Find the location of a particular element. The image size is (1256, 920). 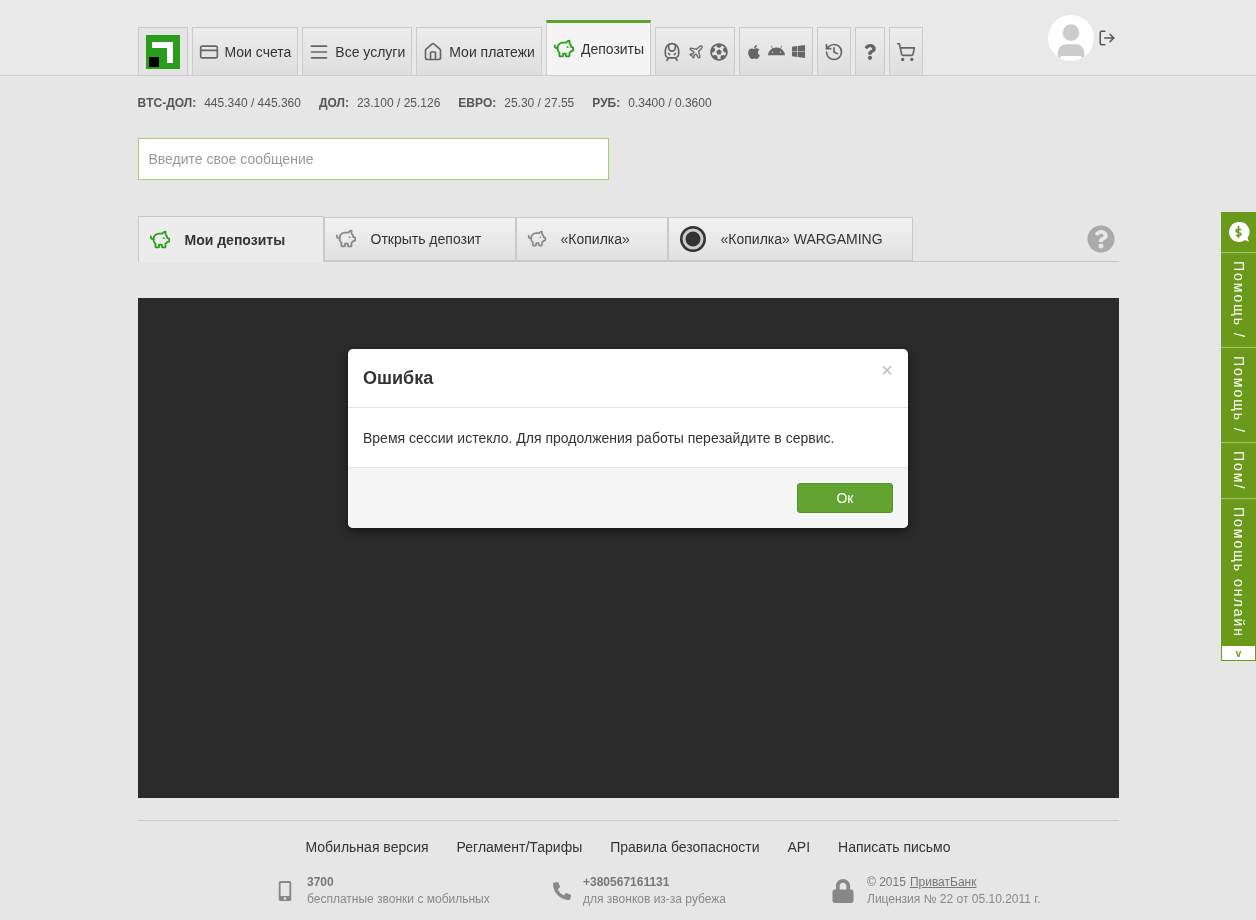

home-icon is located at coordinates (433, 51).